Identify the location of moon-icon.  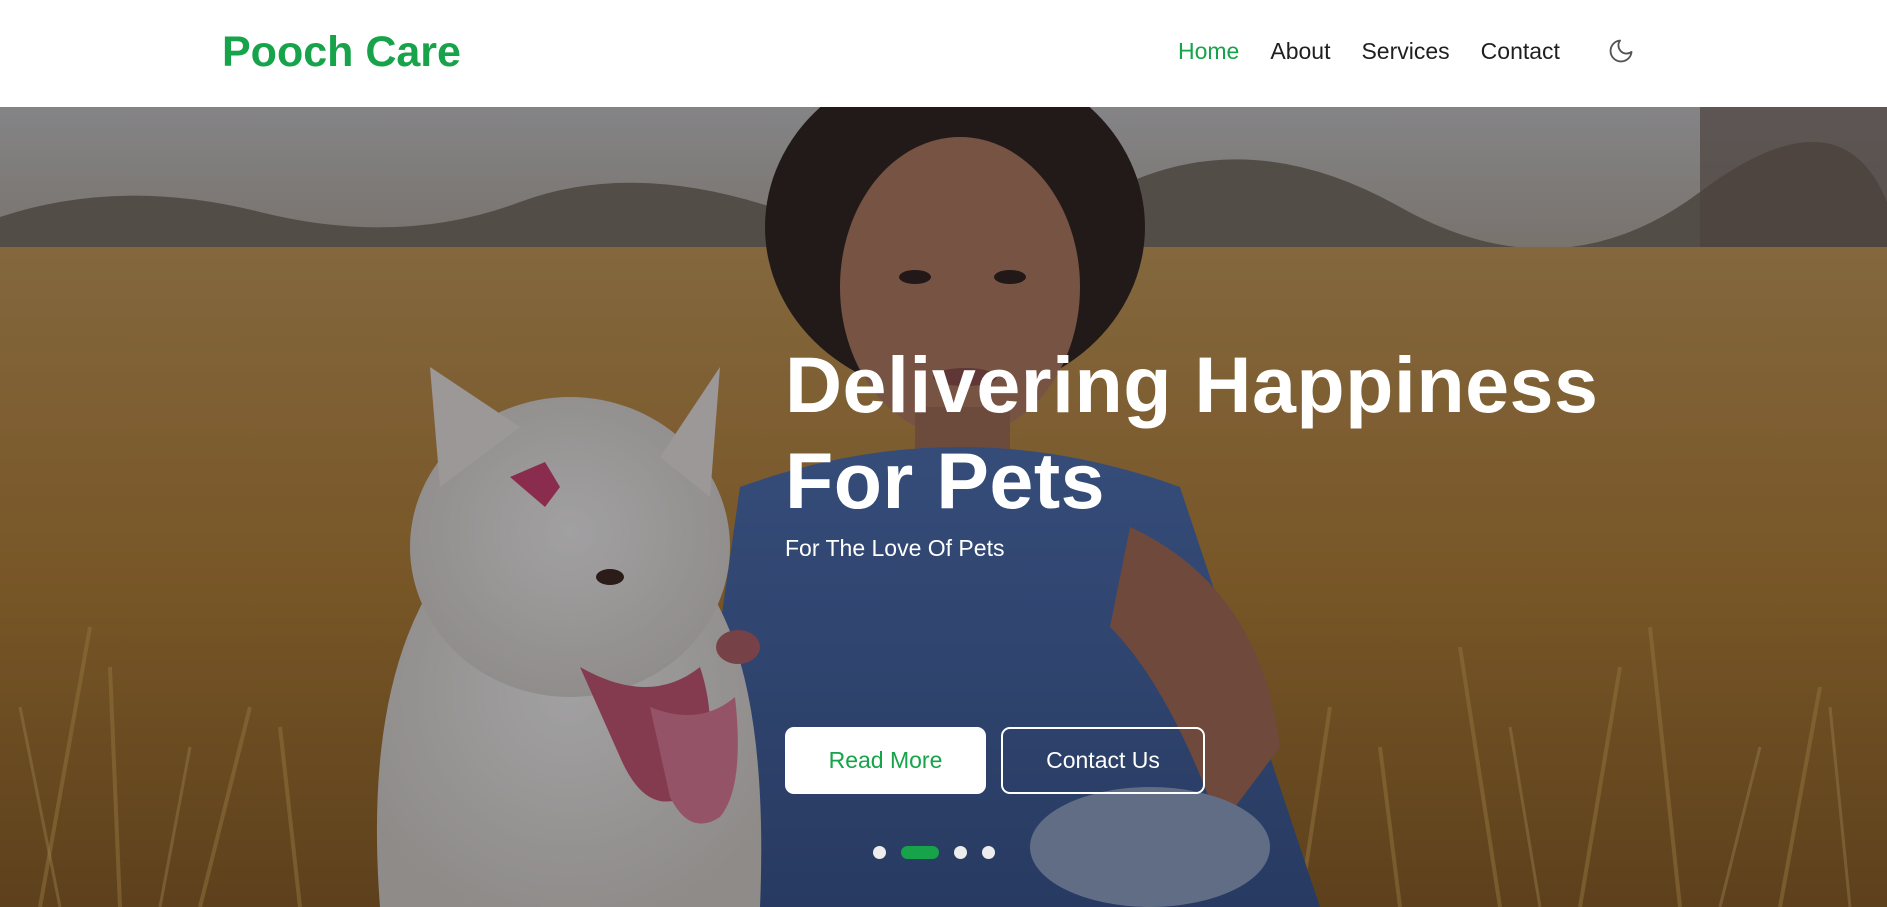
(1621, 51).